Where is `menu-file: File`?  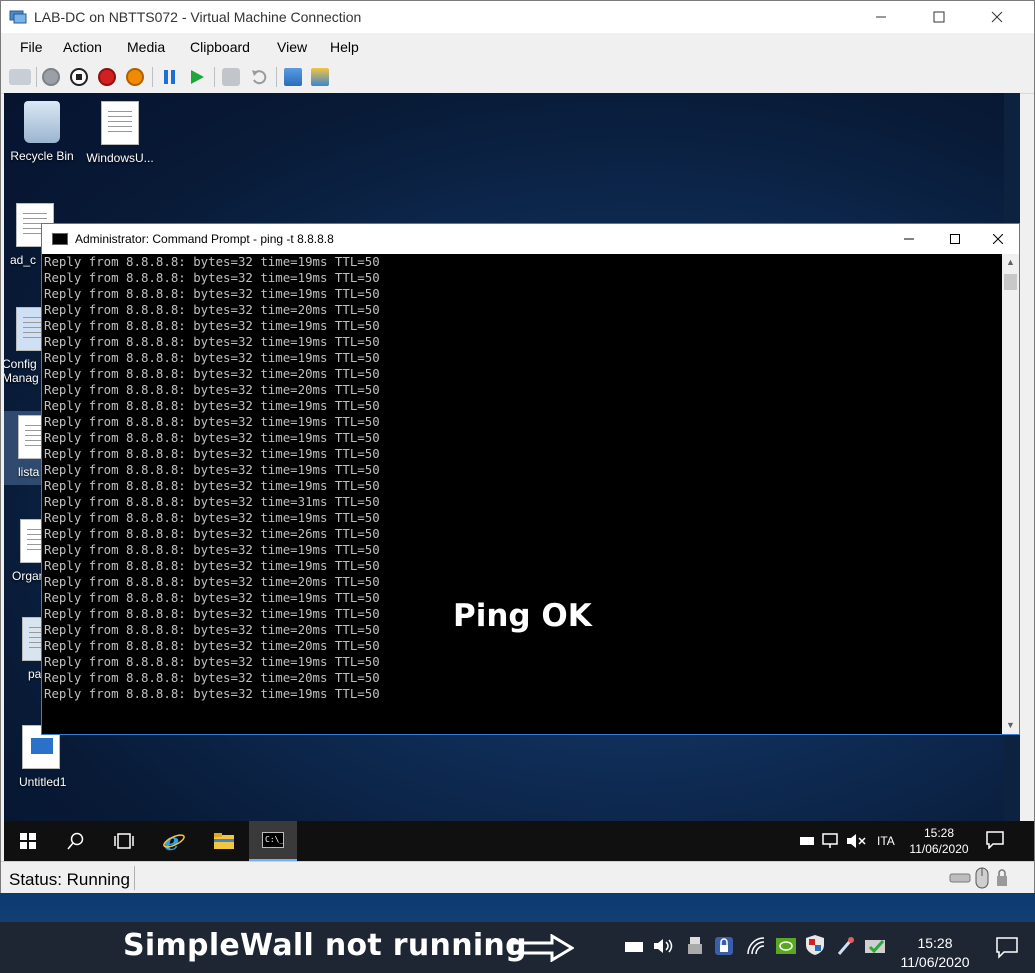 menu-file: File is located at coordinates (31, 47).